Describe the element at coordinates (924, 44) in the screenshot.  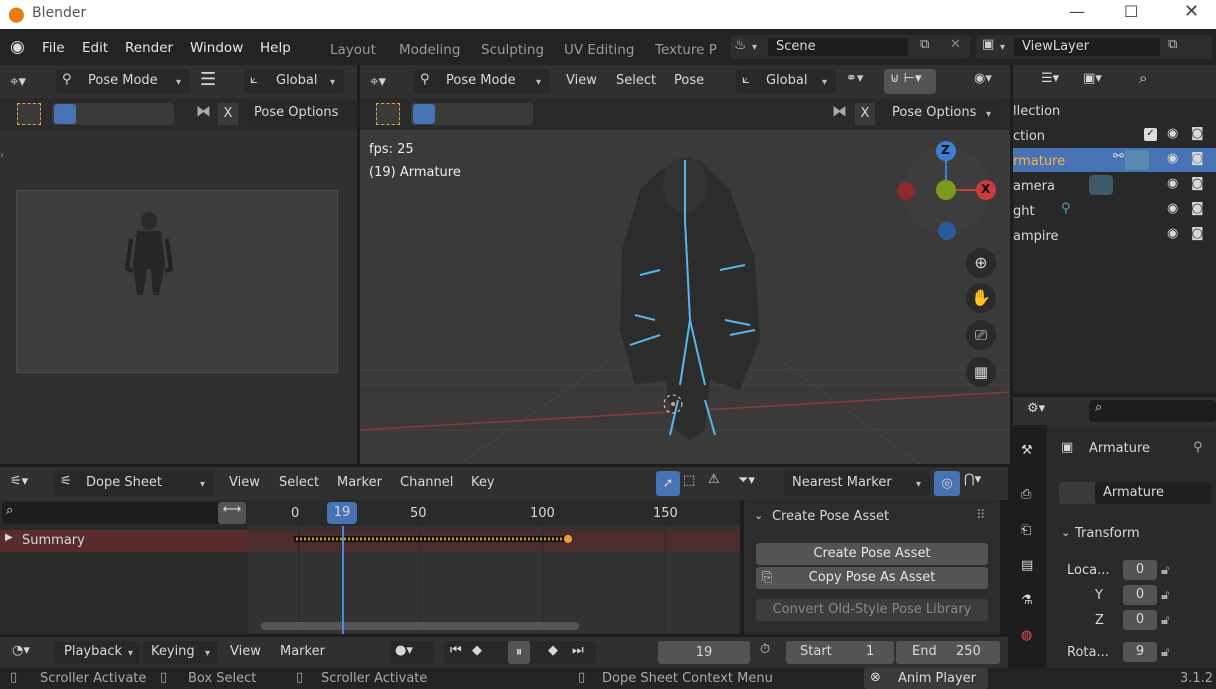
I see `new-scene-icon: ⧉` at that location.